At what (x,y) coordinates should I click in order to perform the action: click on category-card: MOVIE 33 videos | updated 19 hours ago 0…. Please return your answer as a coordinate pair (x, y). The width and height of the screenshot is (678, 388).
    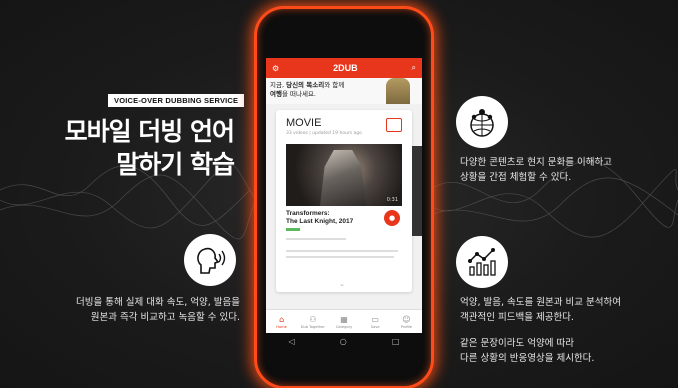
    Looking at the image, I should click on (344, 201).